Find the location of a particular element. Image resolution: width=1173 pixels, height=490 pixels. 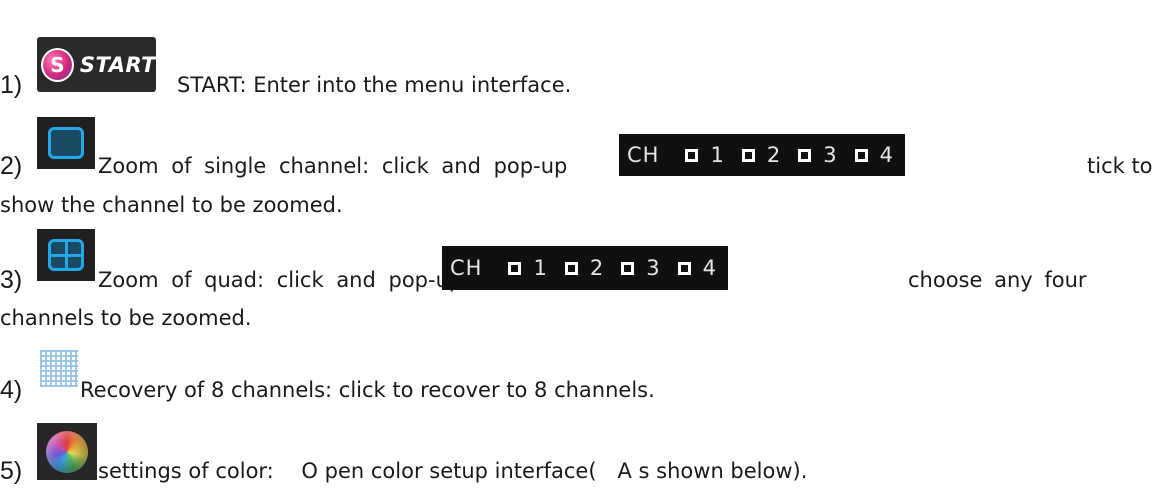

start-logo-icon: S is located at coordinates (57, 64).